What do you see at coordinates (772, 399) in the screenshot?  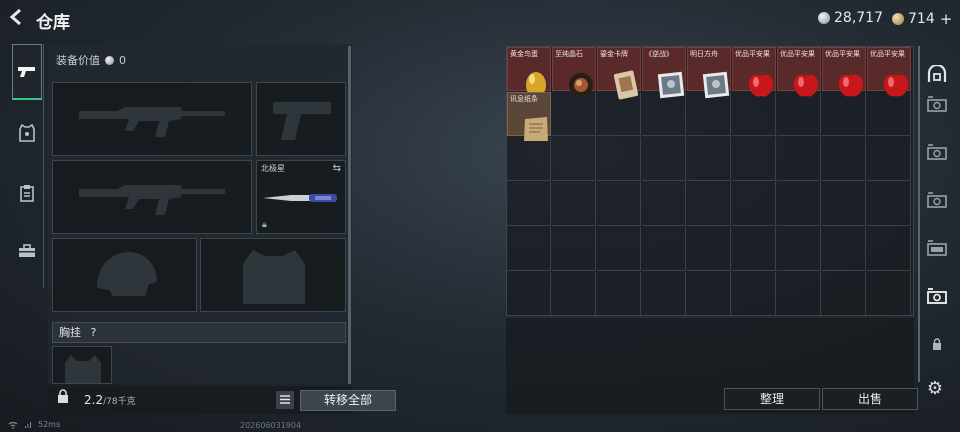 I see `sort-button: 整理` at bounding box center [772, 399].